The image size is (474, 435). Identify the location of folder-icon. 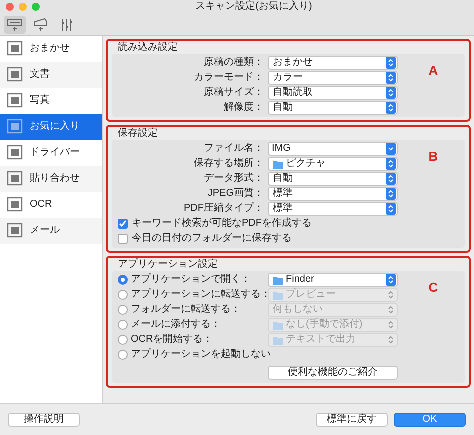
(278, 164).